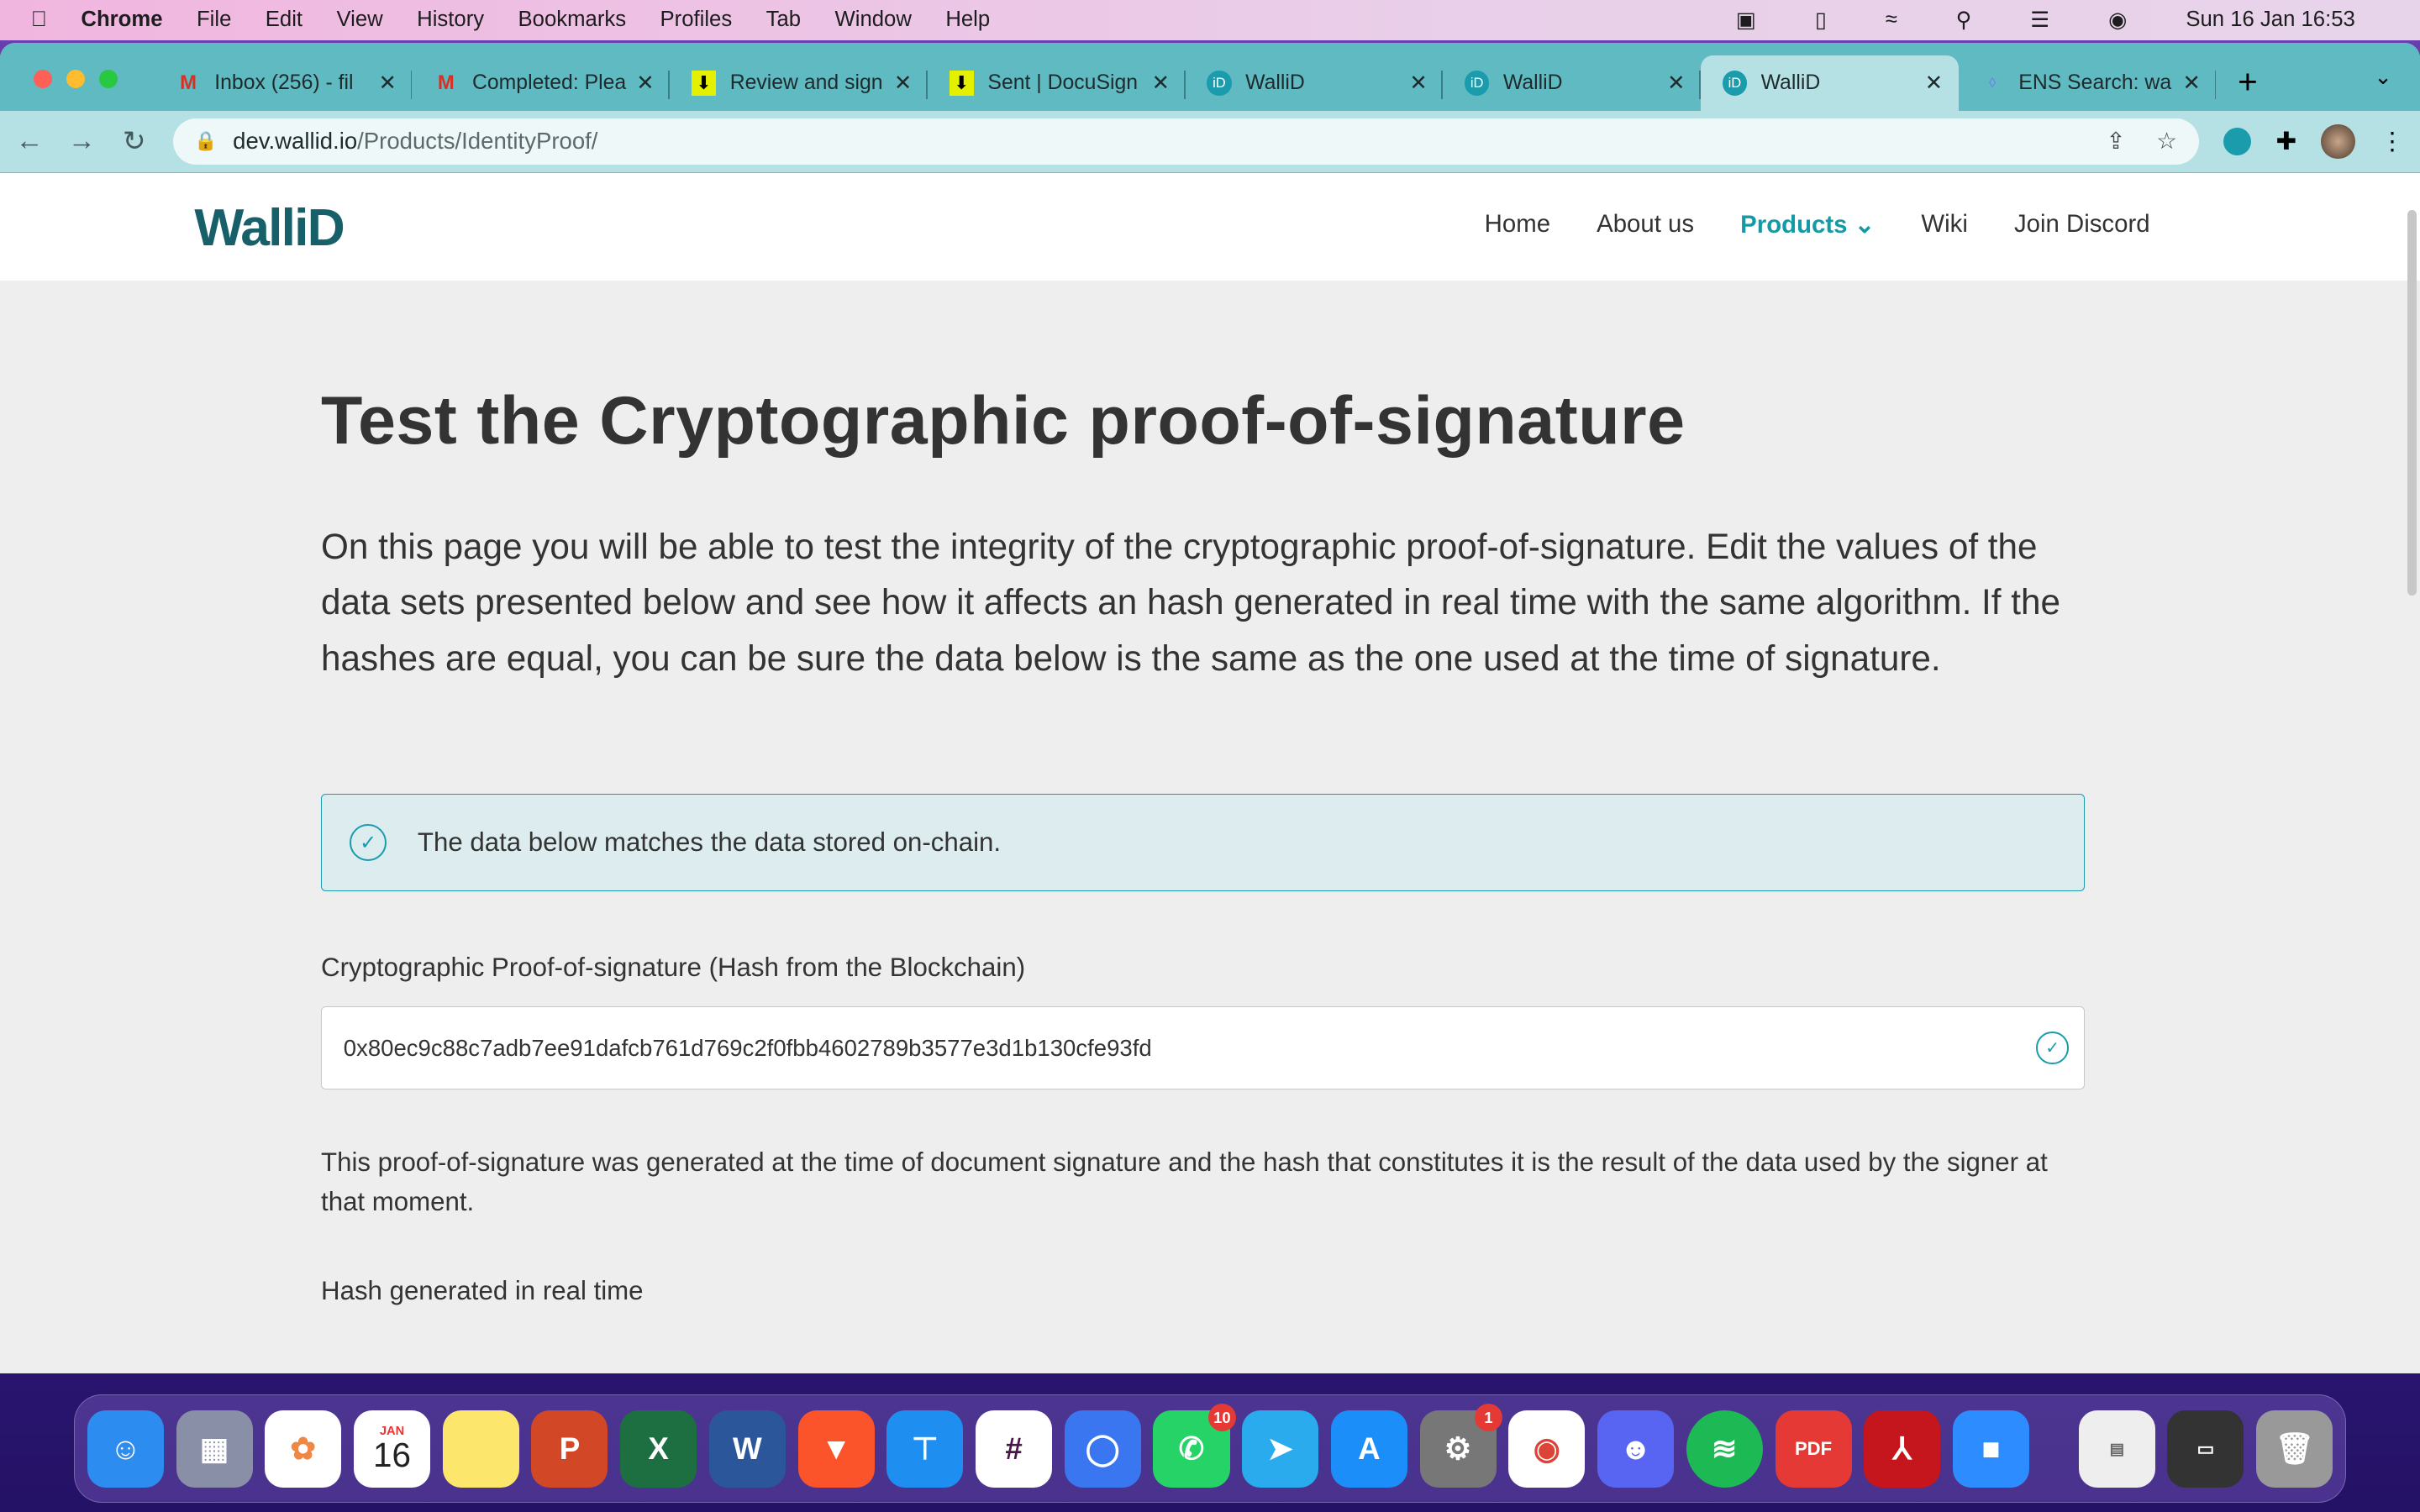  Describe the element at coordinates (1992, 83) in the screenshot. I see `ens-icon: ◊` at that location.